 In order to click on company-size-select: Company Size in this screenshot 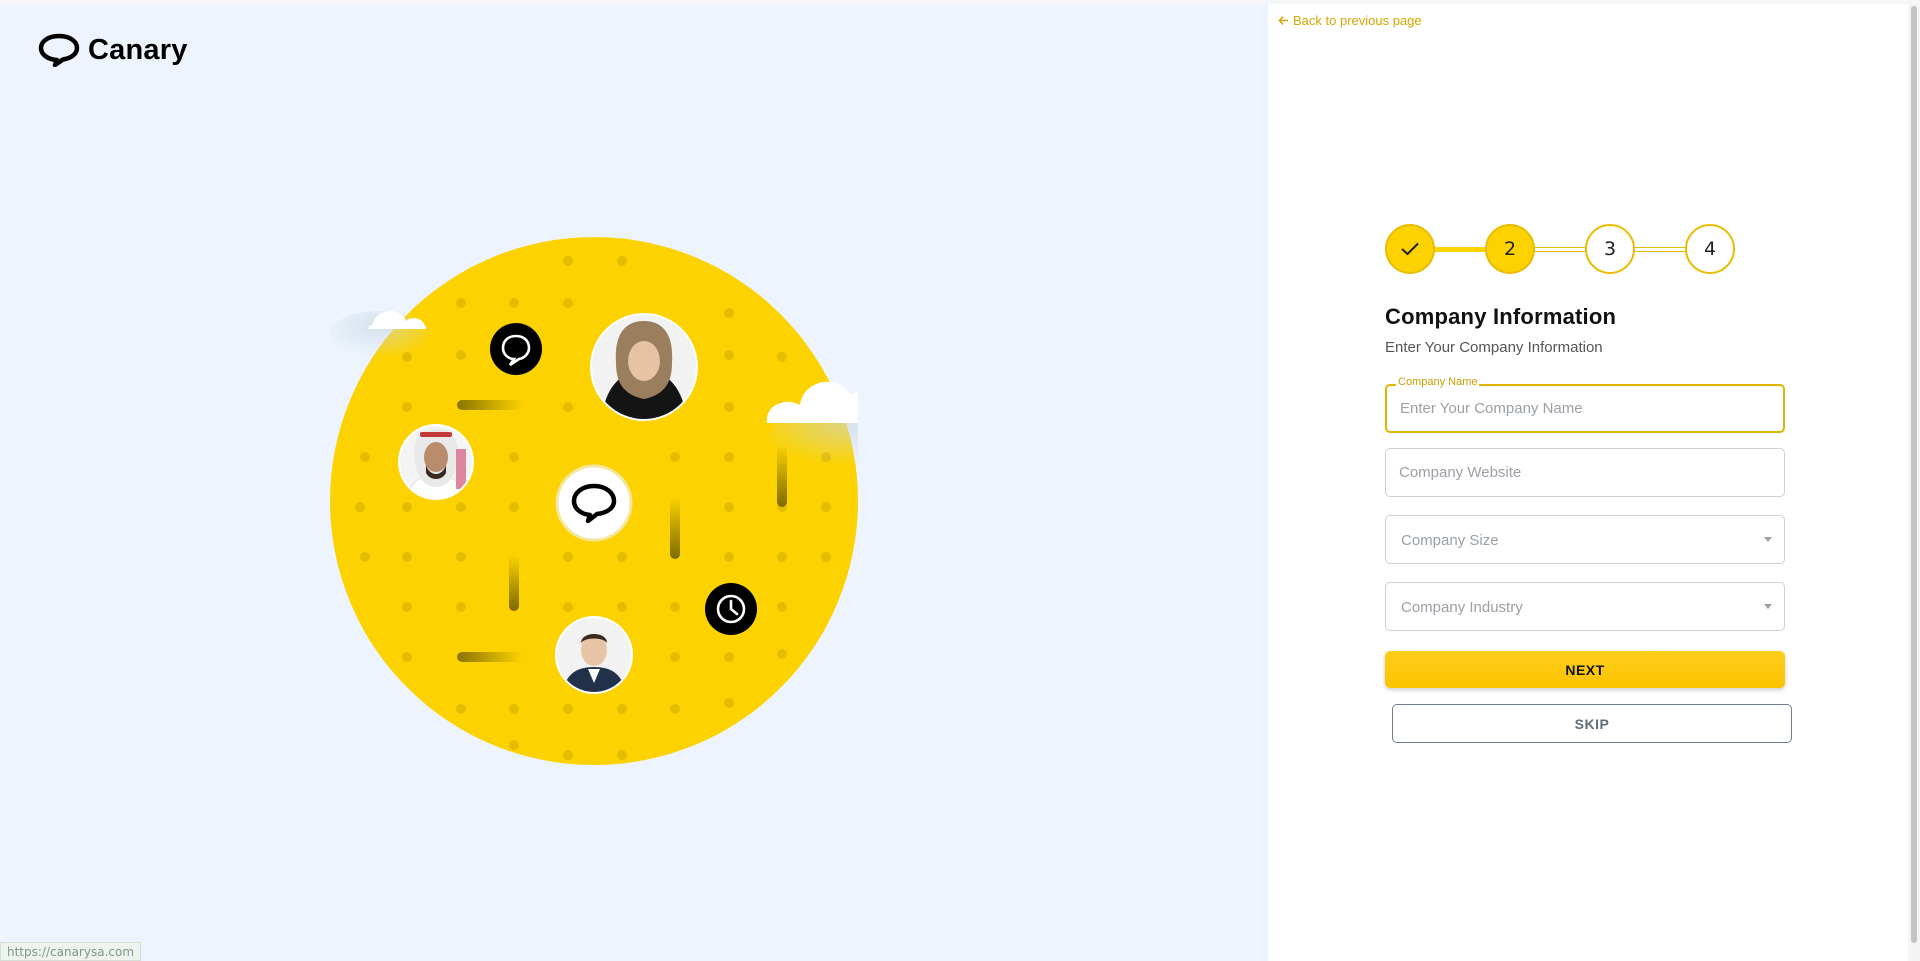, I will do `click(1585, 539)`.